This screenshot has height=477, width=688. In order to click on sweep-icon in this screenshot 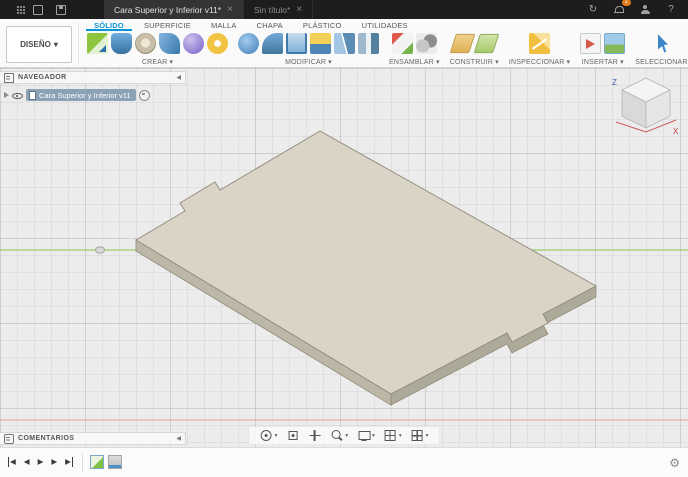, I will do `click(169, 43)`.